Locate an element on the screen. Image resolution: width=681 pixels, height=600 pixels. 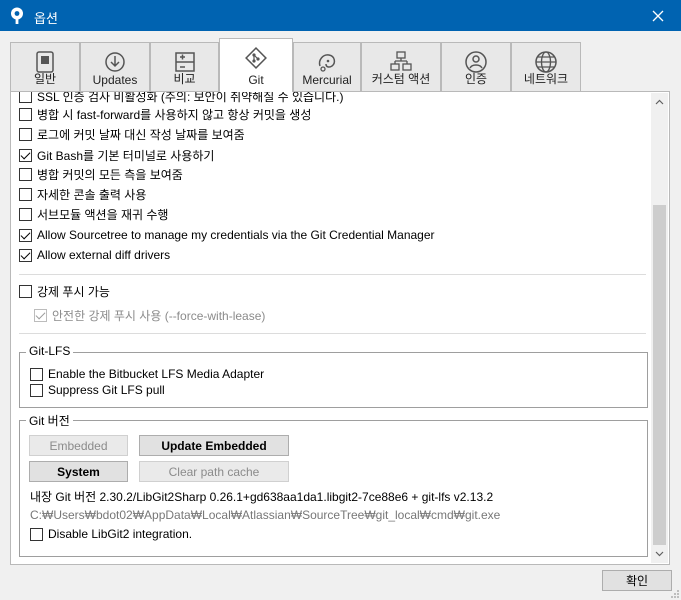
tab-diff: 비교 is located at coordinates (184, 67).